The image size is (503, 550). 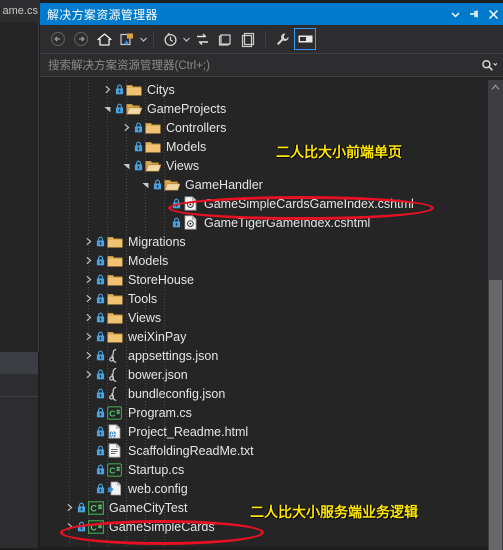 What do you see at coordinates (495, 87) in the screenshot?
I see `scroll-up-arrow-icon` at bounding box center [495, 87].